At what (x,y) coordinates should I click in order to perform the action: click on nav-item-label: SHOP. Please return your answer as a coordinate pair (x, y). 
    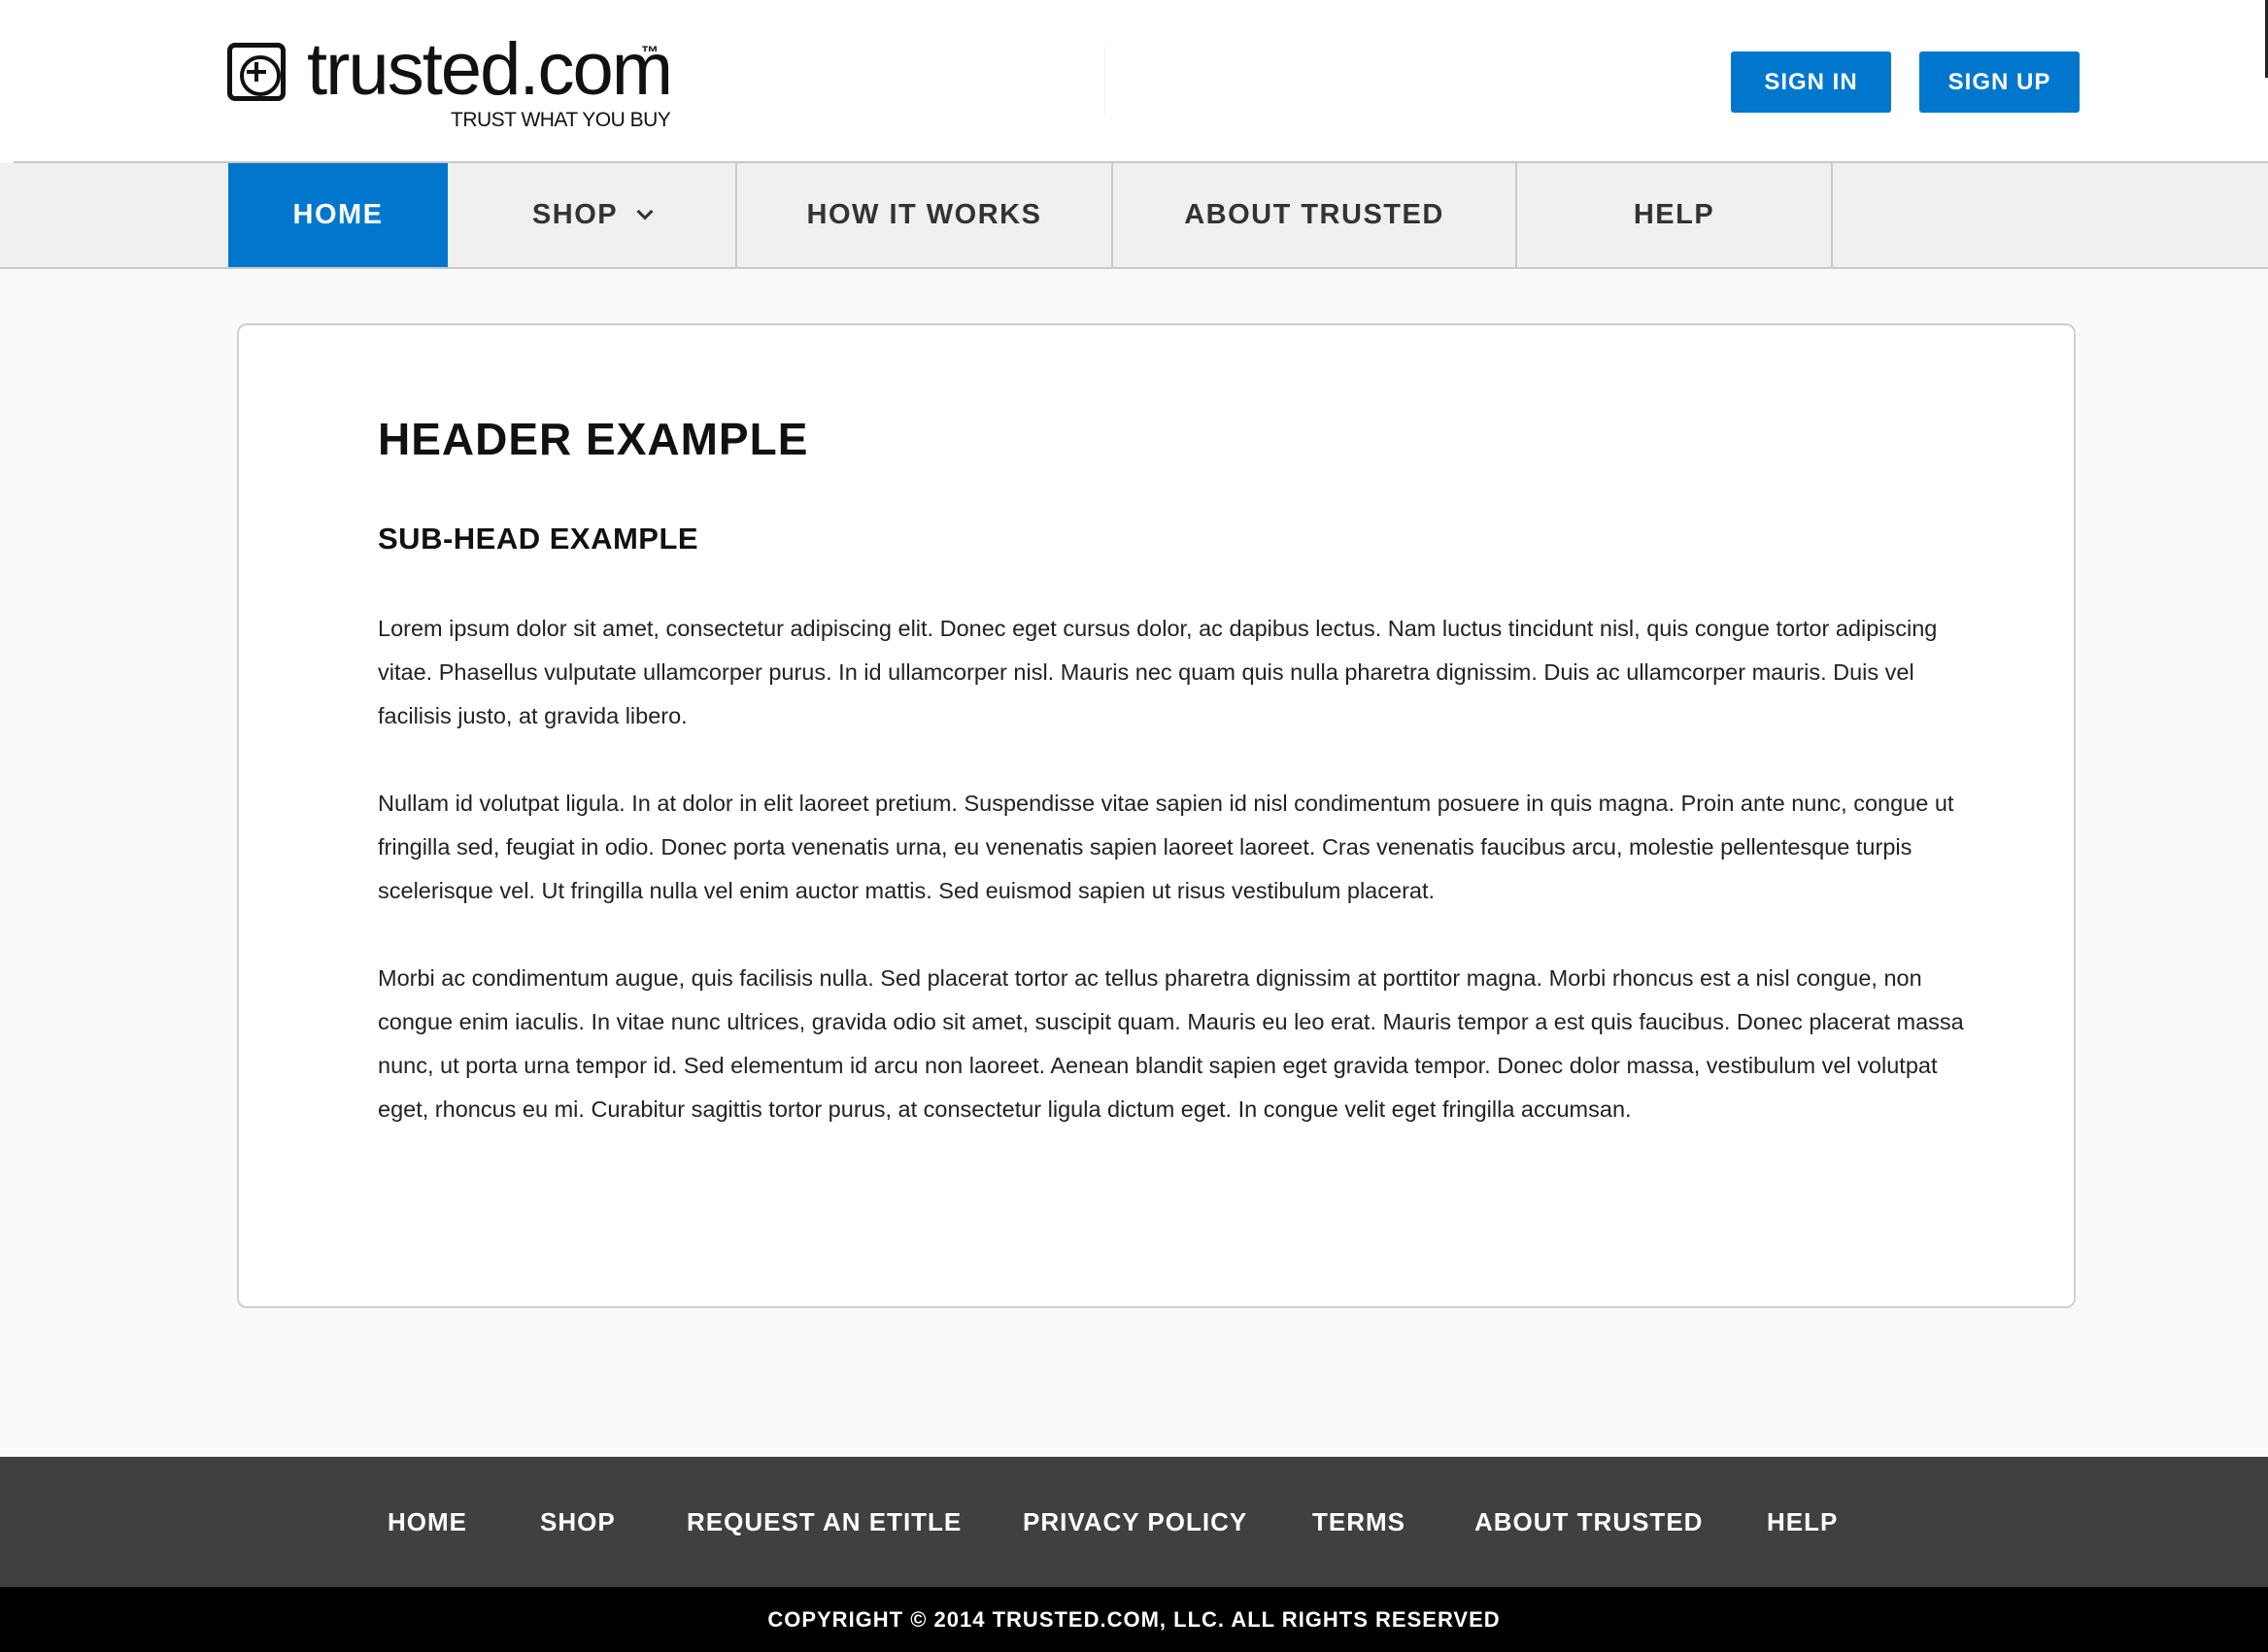
    Looking at the image, I should click on (575, 214).